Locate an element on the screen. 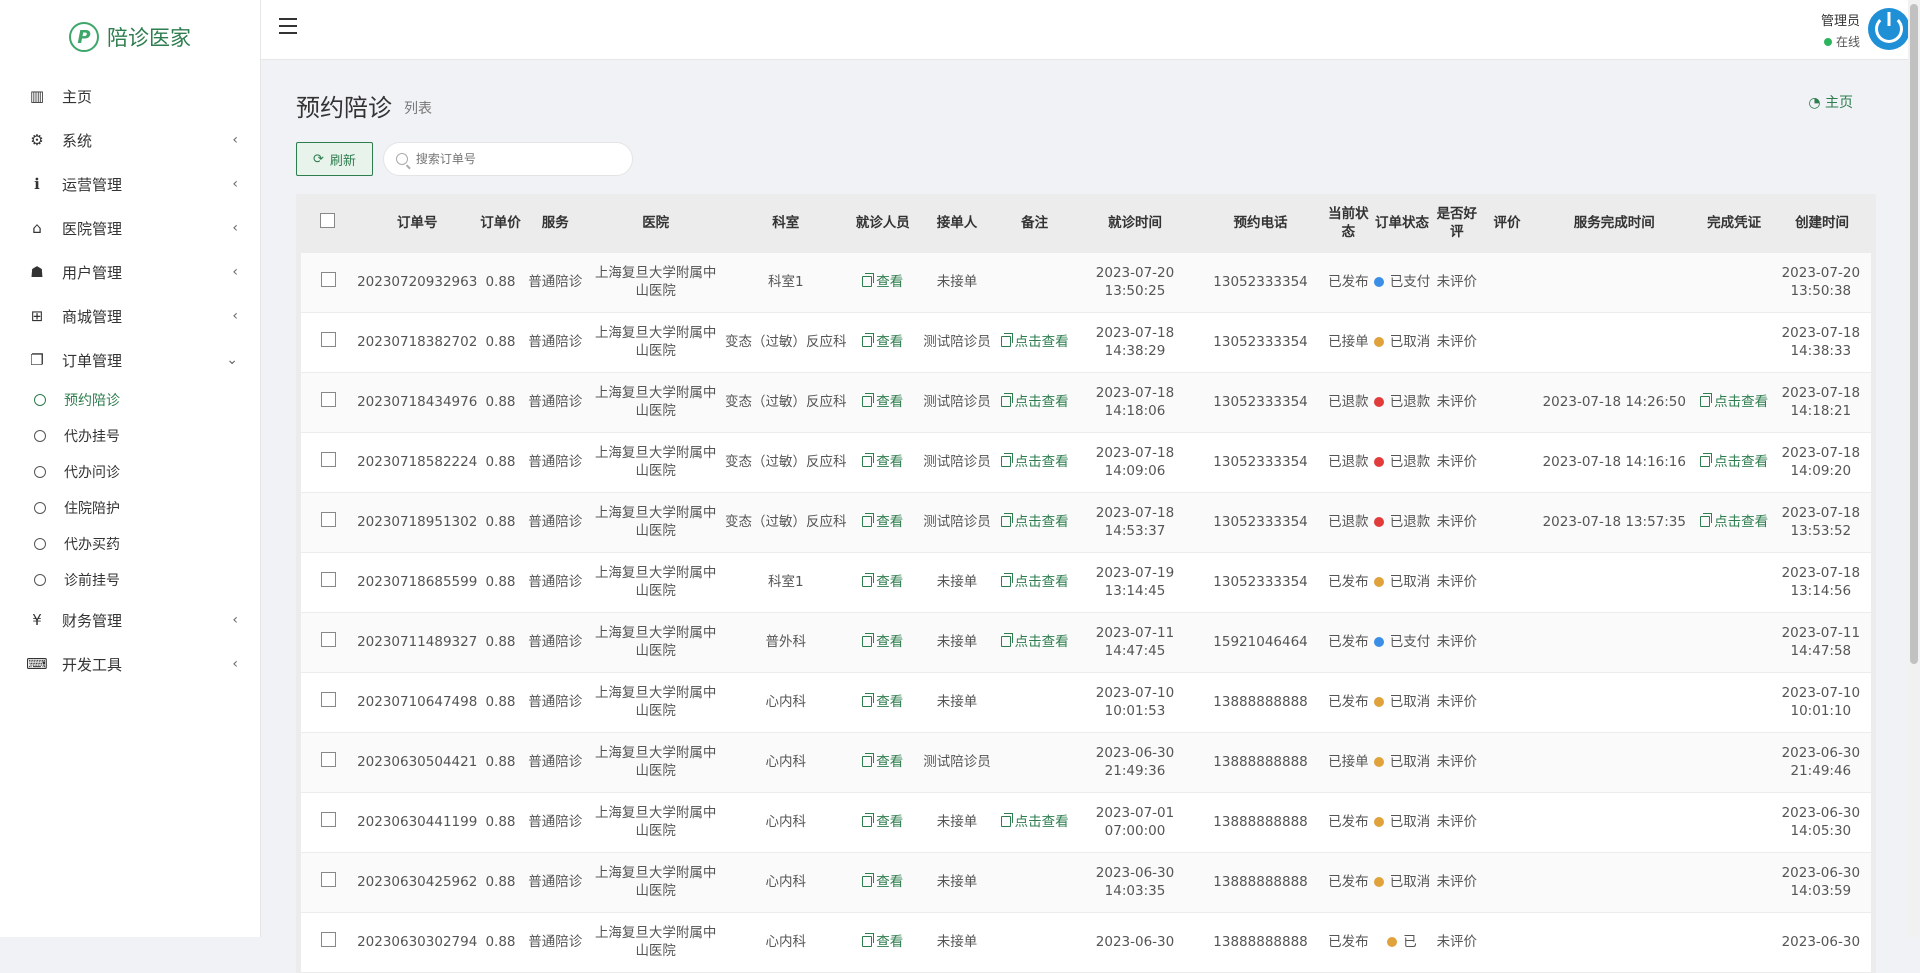 The height and width of the screenshot is (973, 1920). column-header: 就诊时间 is located at coordinates (1135, 223).